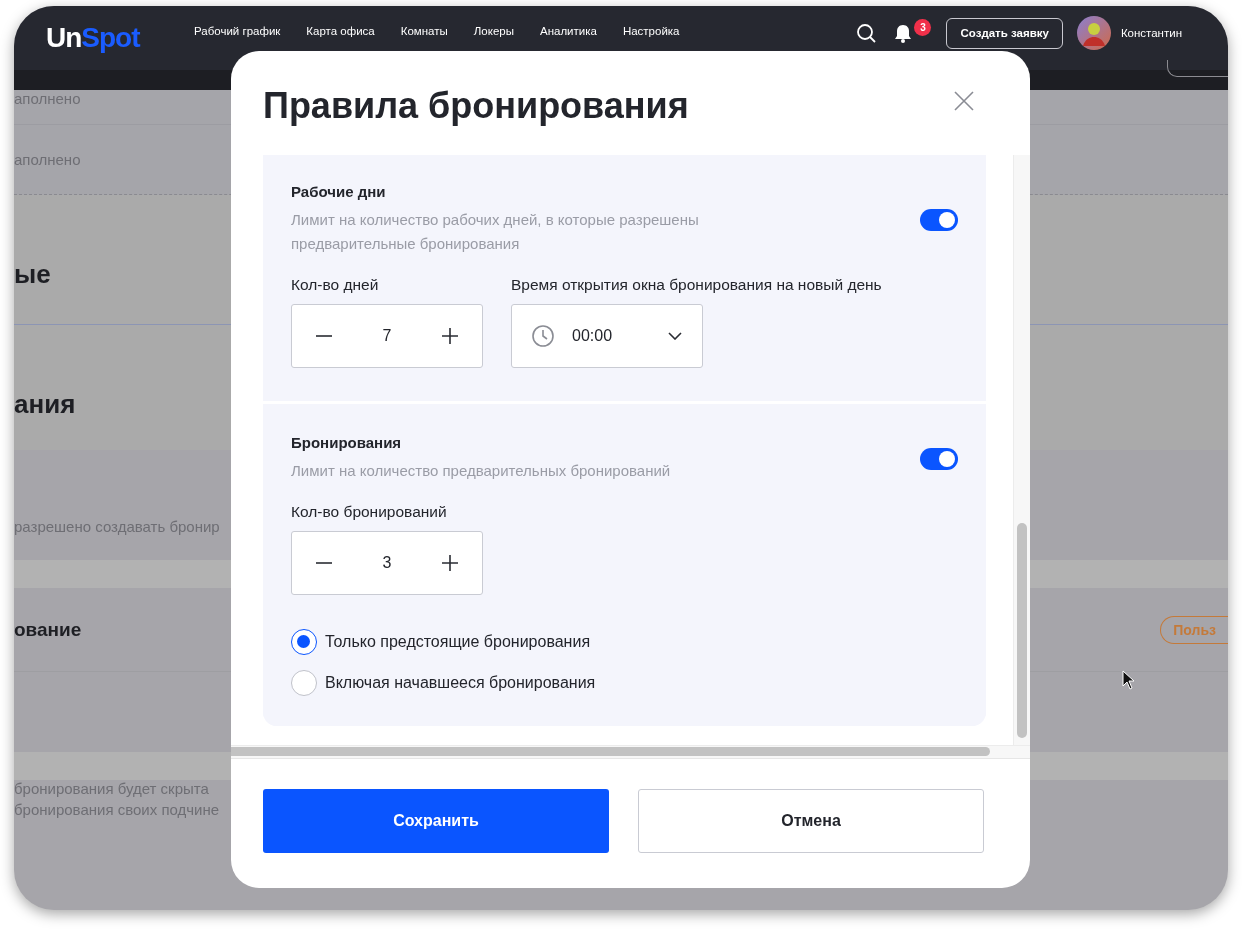  What do you see at coordinates (923, 27) in the screenshot?
I see `notification-badge: 3` at bounding box center [923, 27].